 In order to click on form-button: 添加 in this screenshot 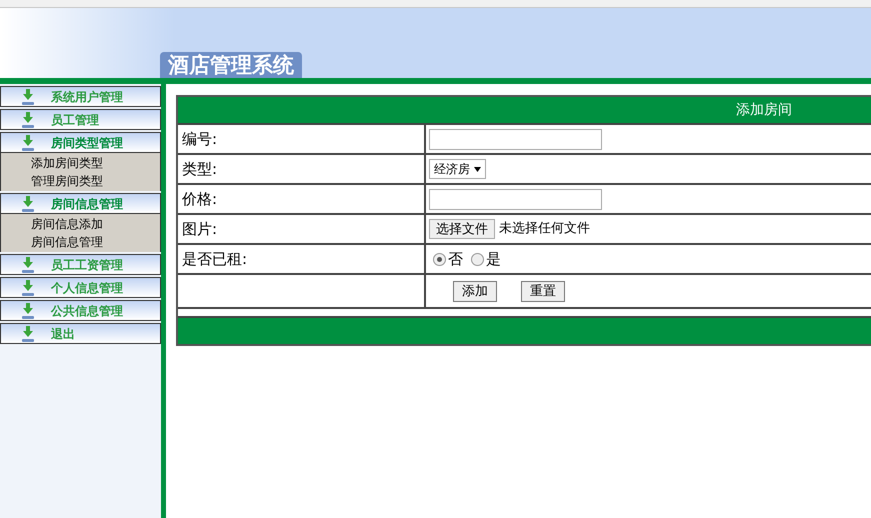, I will do `click(475, 291)`.